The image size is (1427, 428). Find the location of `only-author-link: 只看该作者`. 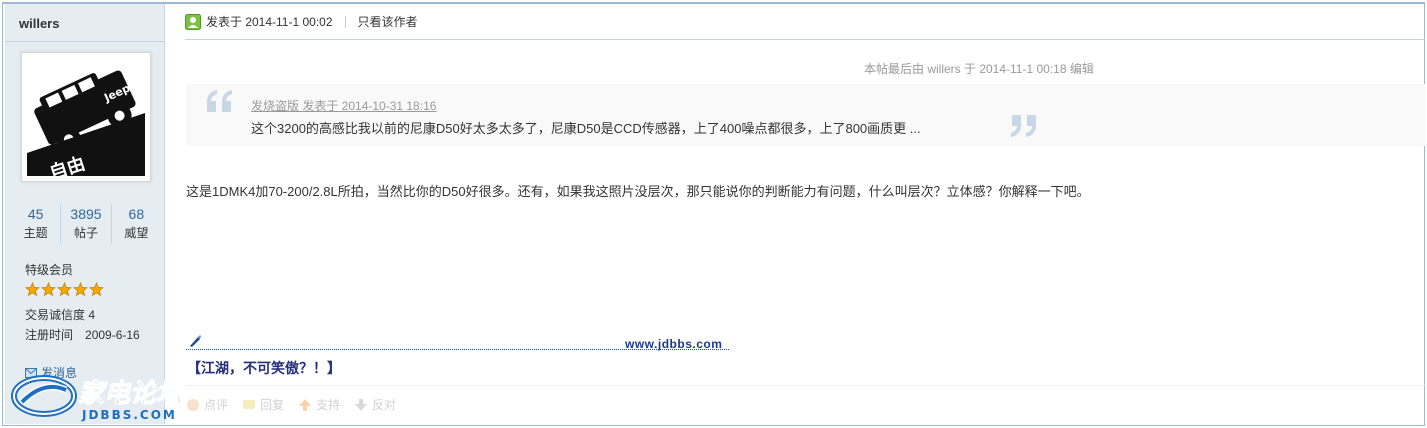

only-author-link: 只看该作者 is located at coordinates (388, 21).